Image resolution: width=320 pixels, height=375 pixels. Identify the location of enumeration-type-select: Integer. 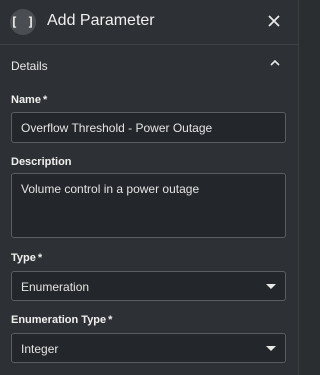
(148, 348).